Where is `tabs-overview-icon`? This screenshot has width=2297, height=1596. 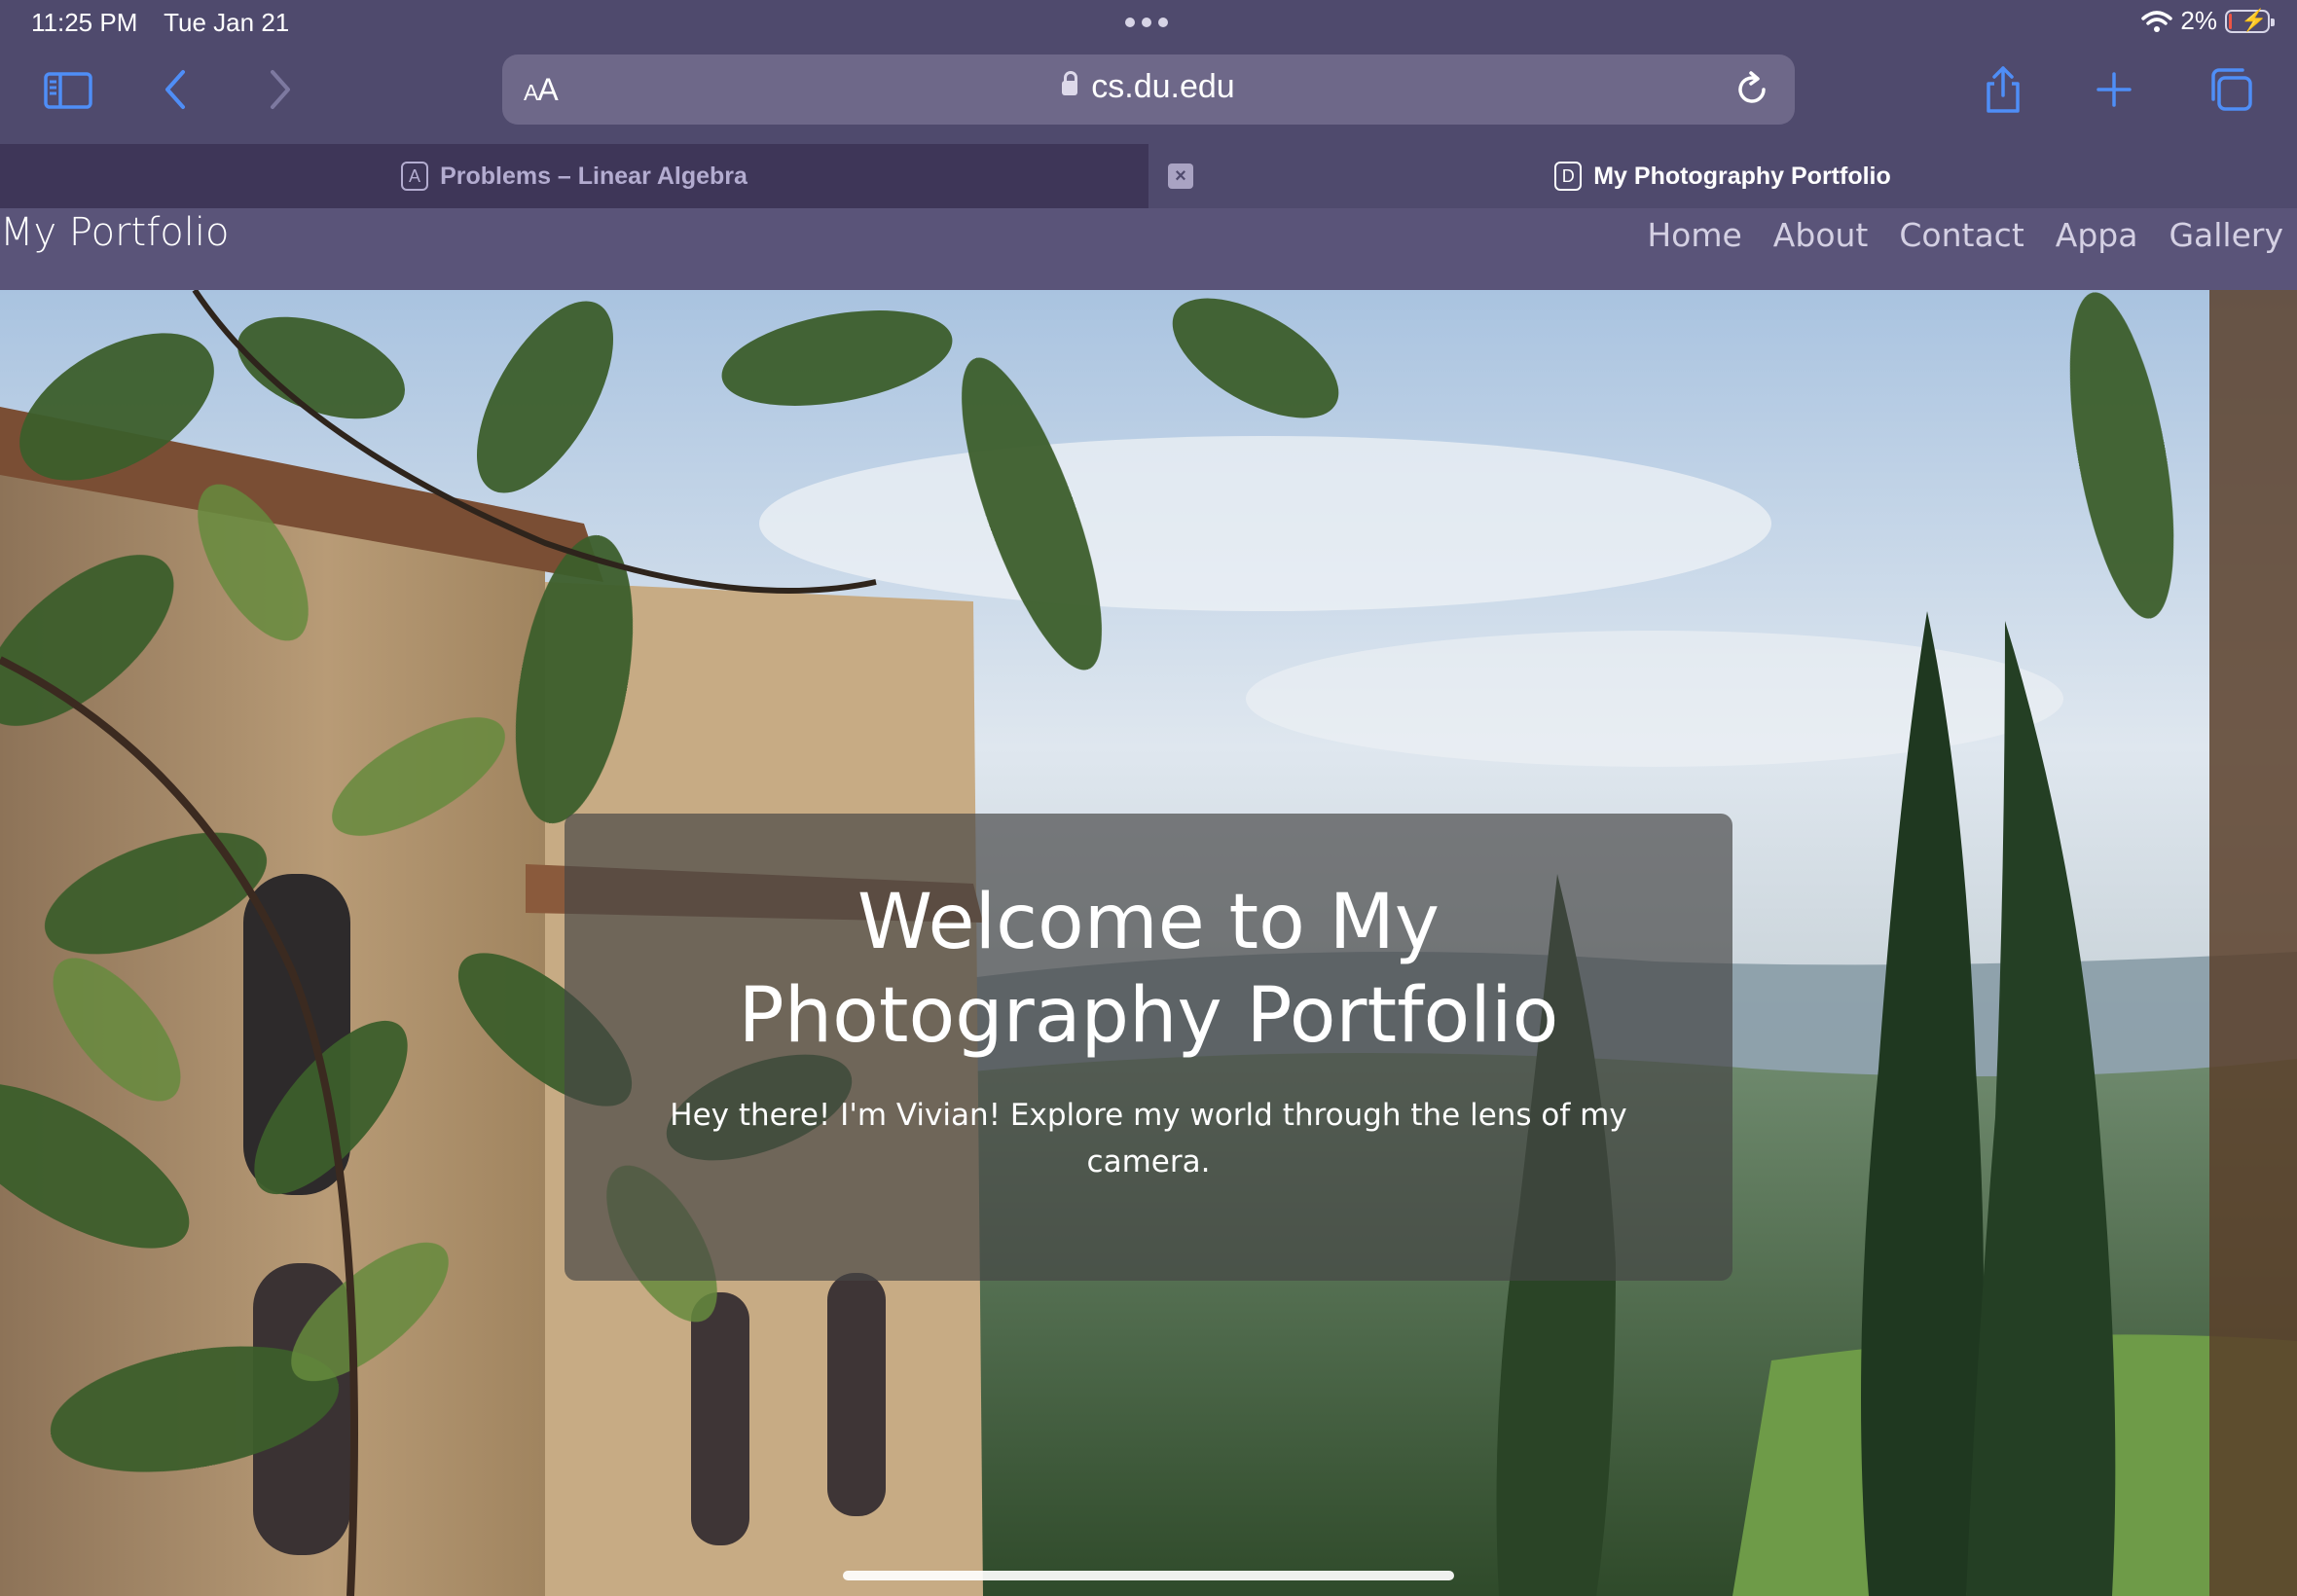
tabs-overview-icon is located at coordinates (2232, 89).